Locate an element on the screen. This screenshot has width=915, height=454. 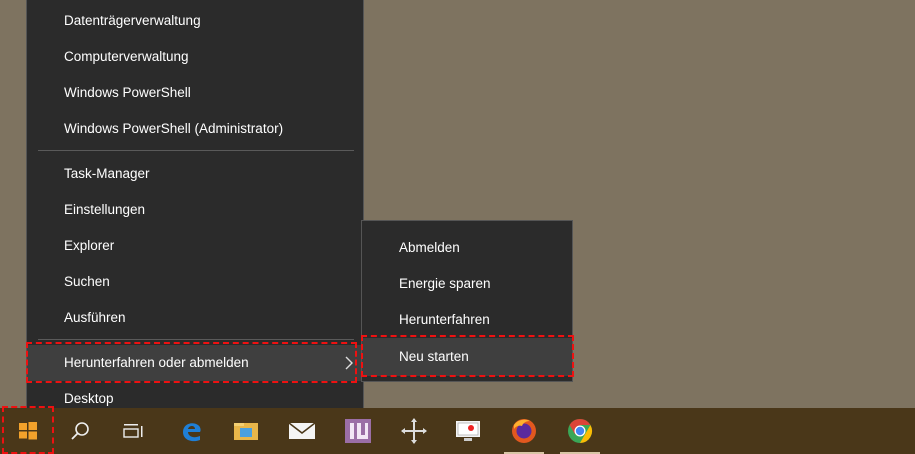
search-icon is located at coordinates (80, 431).